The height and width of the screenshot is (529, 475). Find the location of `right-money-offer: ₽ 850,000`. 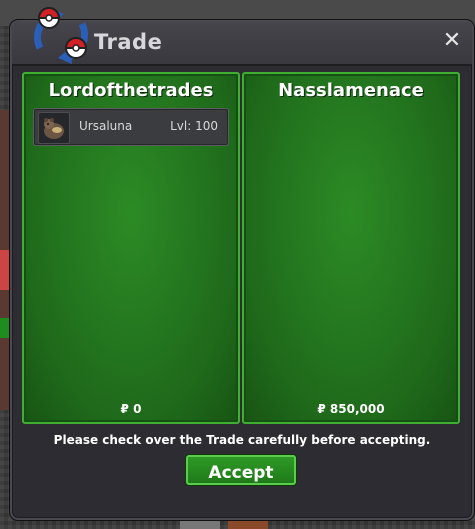

right-money-offer: ₽ 850,000 is located at coordinates (351, 409).